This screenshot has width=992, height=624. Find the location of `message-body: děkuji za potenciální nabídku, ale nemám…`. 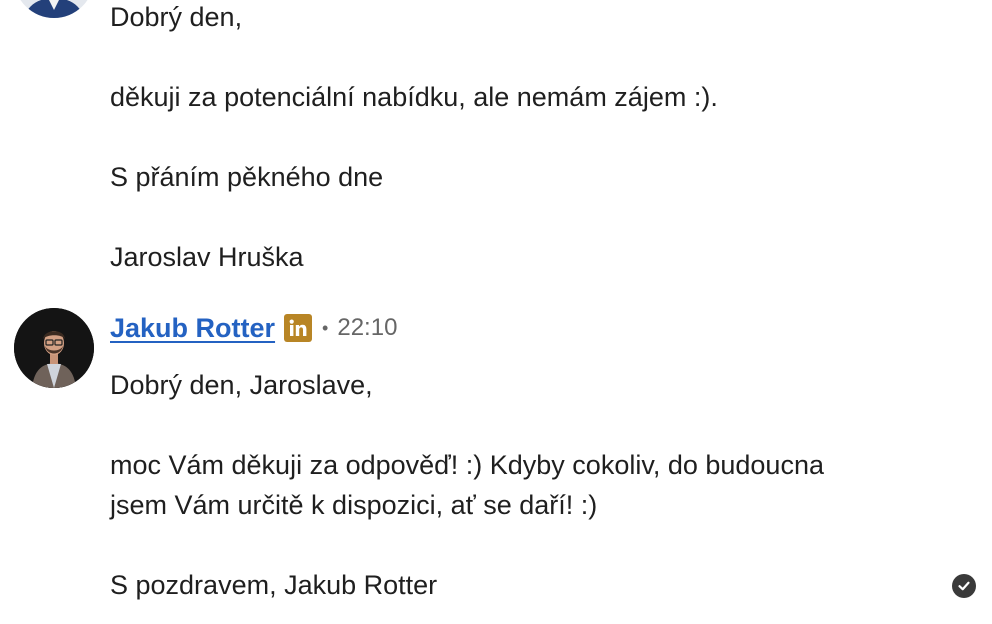

message-body: děkuji za potenciální nabídku, ale nemám… is located at coordinates (414, 97).